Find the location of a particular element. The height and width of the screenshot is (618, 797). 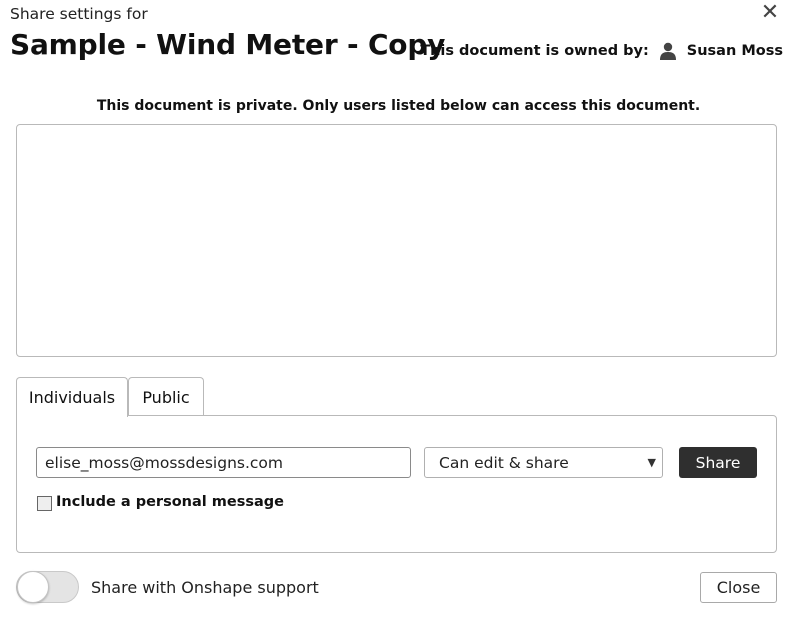

onshape-support-toggle is located at coordinates (47, 587).